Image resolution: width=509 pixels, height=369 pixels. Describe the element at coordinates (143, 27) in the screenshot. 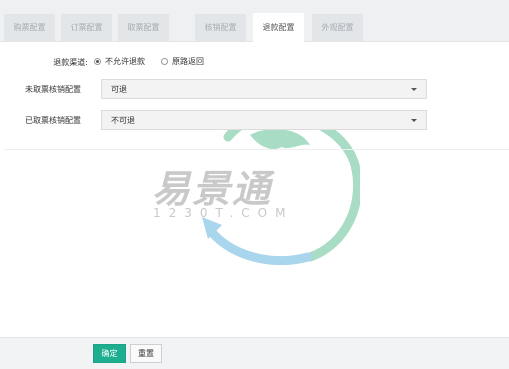

I see `tab-pickup-config: 取票配置` at that location.